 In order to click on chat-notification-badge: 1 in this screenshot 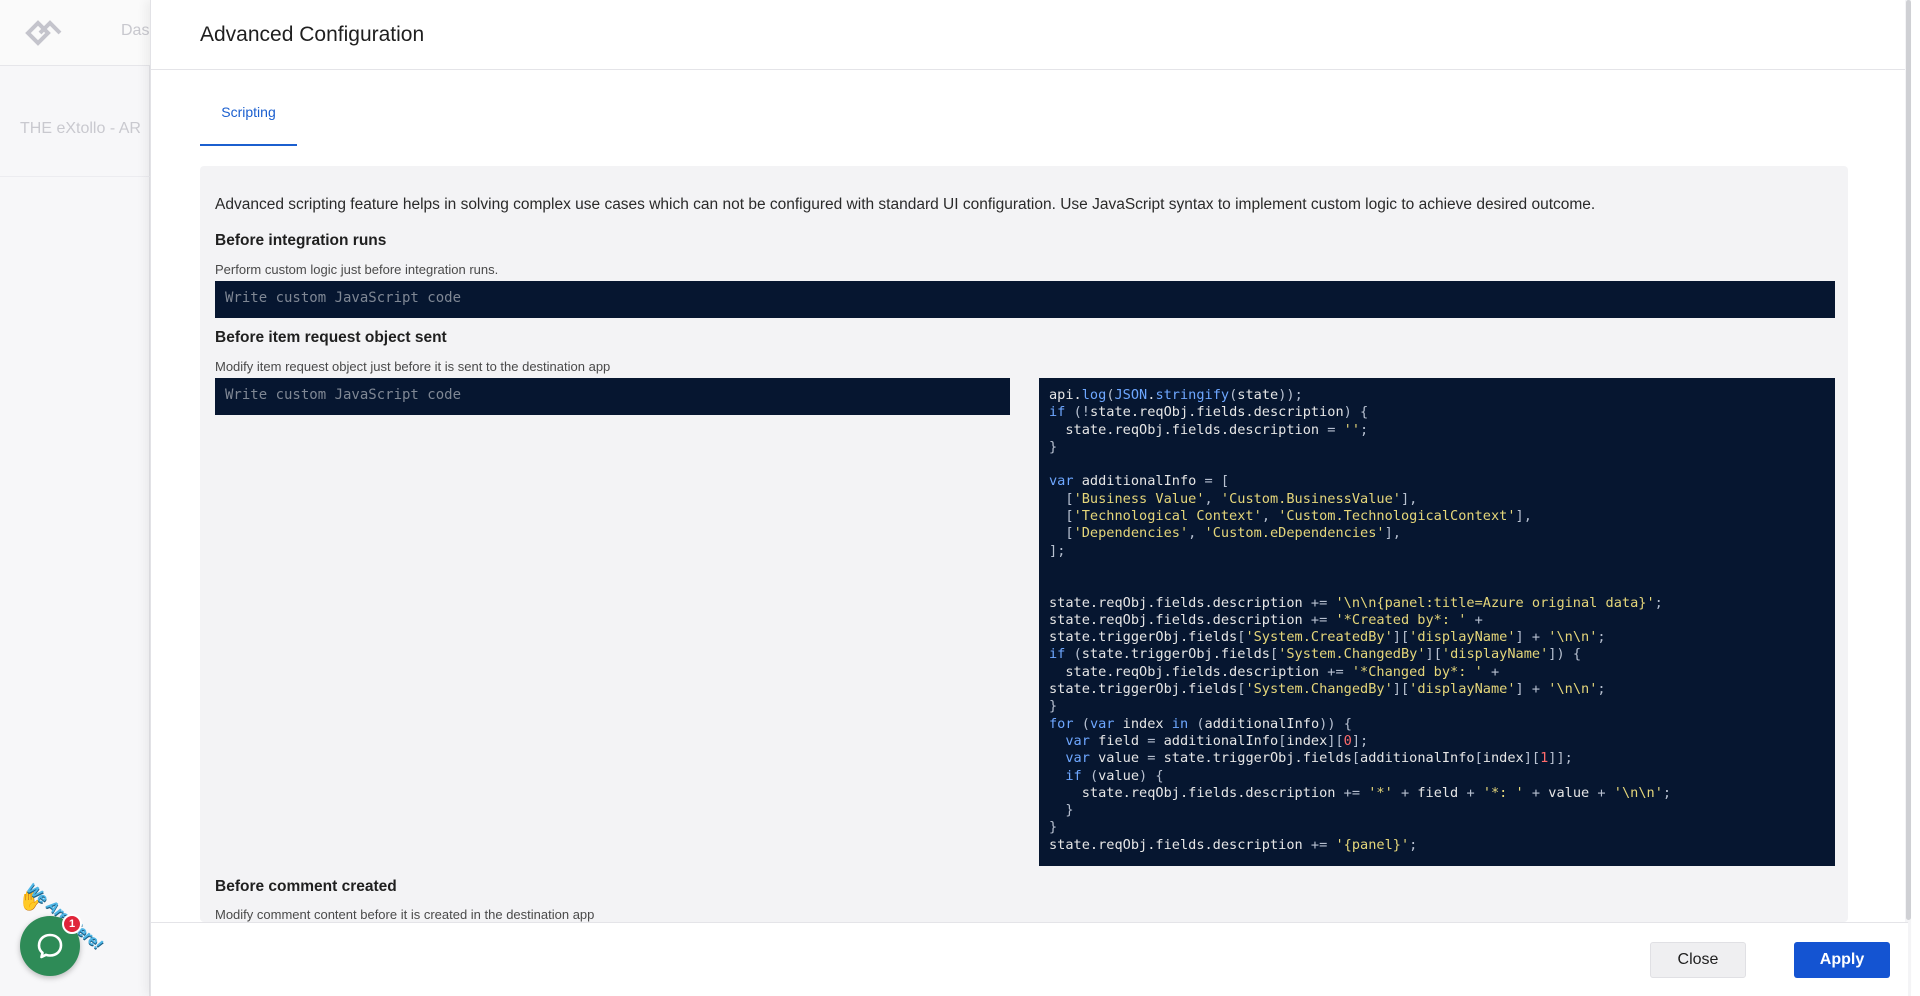, I will do `click(72, 924)`.